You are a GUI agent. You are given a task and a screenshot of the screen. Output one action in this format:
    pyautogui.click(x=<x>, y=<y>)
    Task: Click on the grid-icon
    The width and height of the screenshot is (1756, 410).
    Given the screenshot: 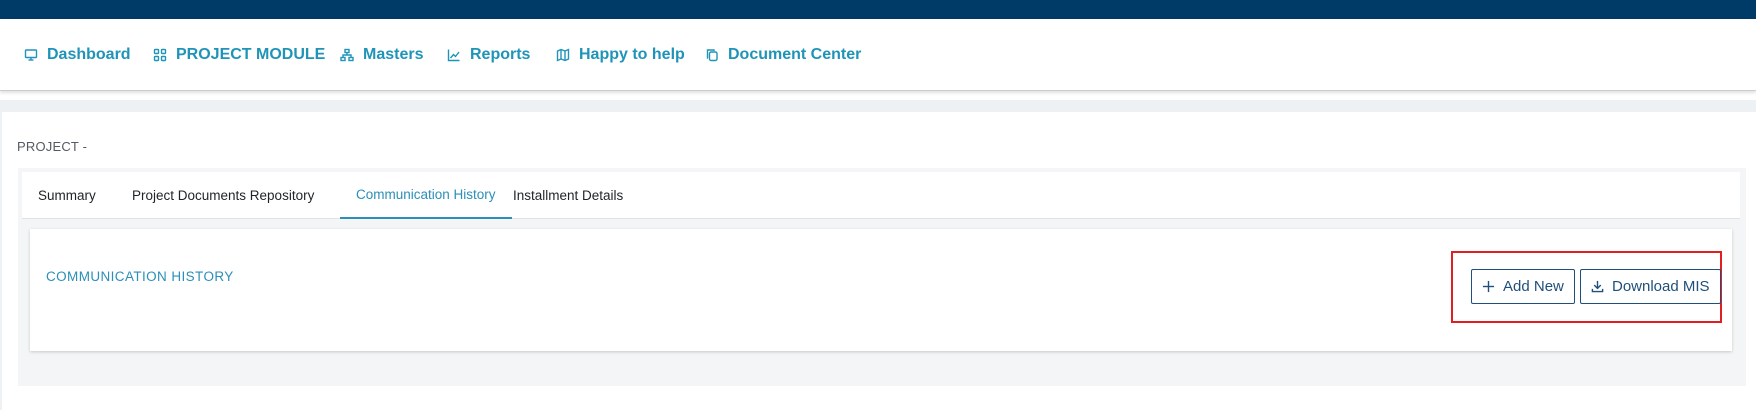 What is the action you would take?
    pyautogui.click(x=160, y=55)
    